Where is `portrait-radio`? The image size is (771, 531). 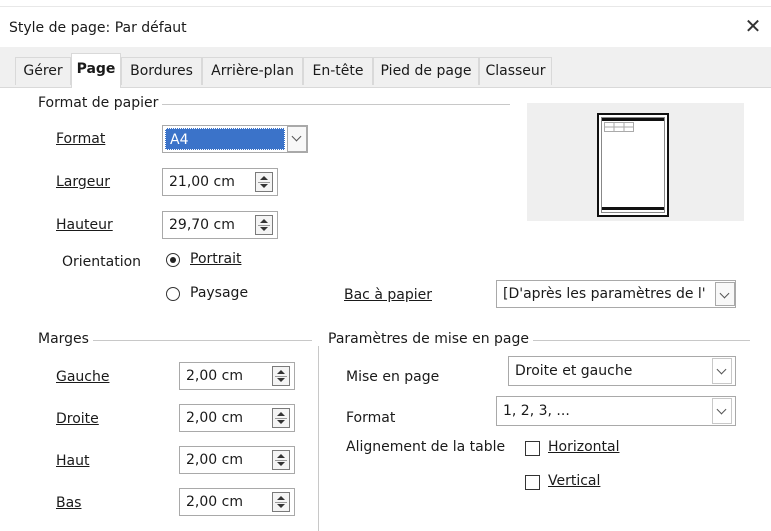 portrait-radio is located at coordinates (173, 260).